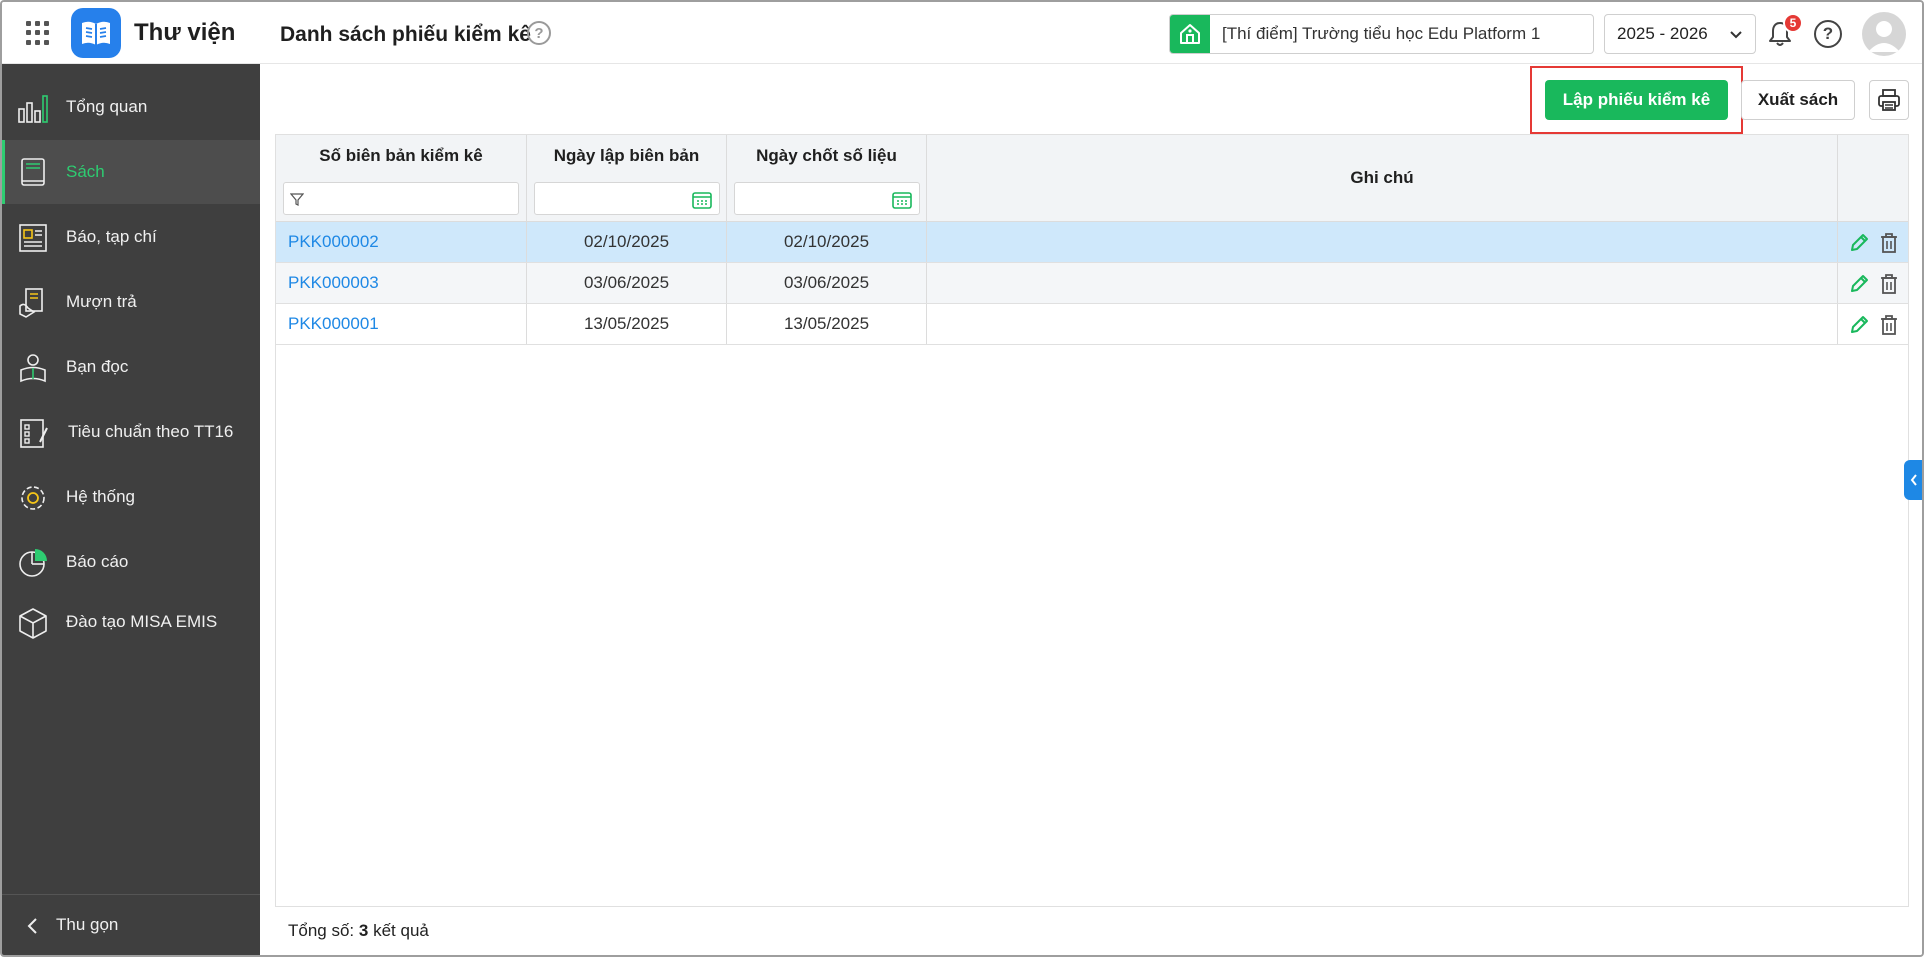 The height and width of the screenshot is (957, 1924). Describe the element at coordinates (33, 498) in the screenshot. I see `gear-icon` at that location.